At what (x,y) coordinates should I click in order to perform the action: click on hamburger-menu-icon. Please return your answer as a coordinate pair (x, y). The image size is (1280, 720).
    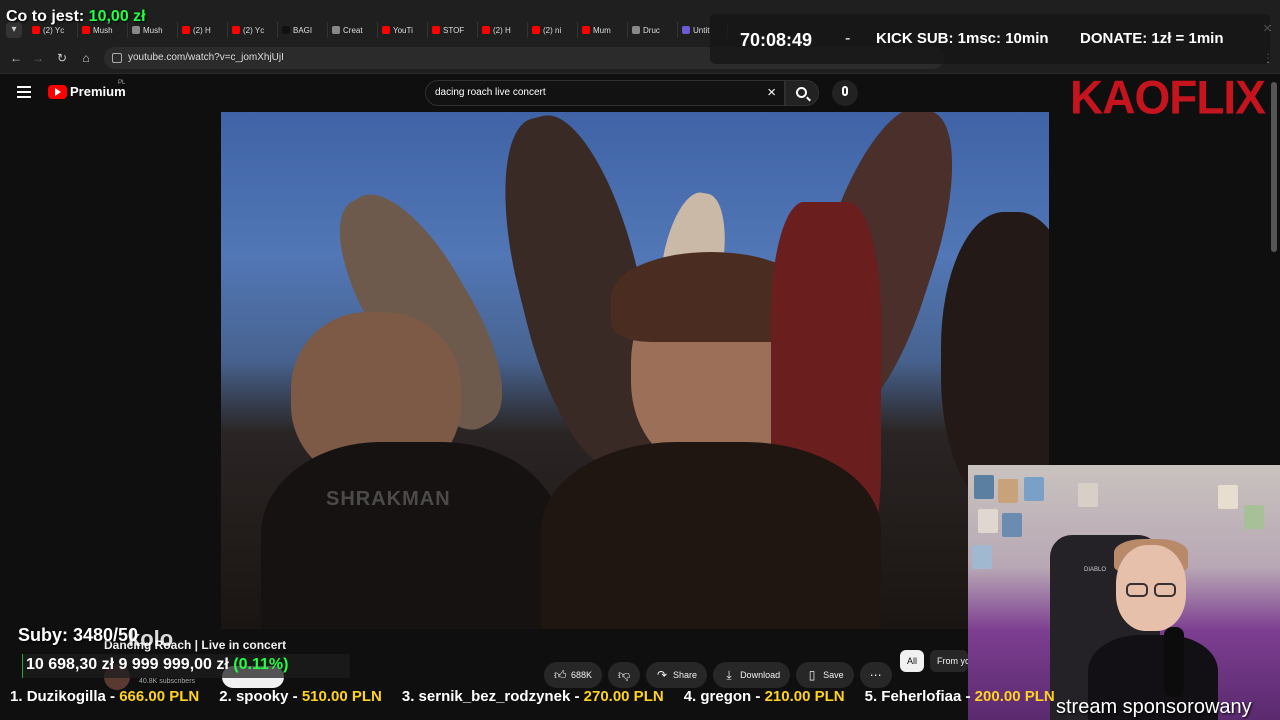
    Looking at the image, I should click on (24, 92).